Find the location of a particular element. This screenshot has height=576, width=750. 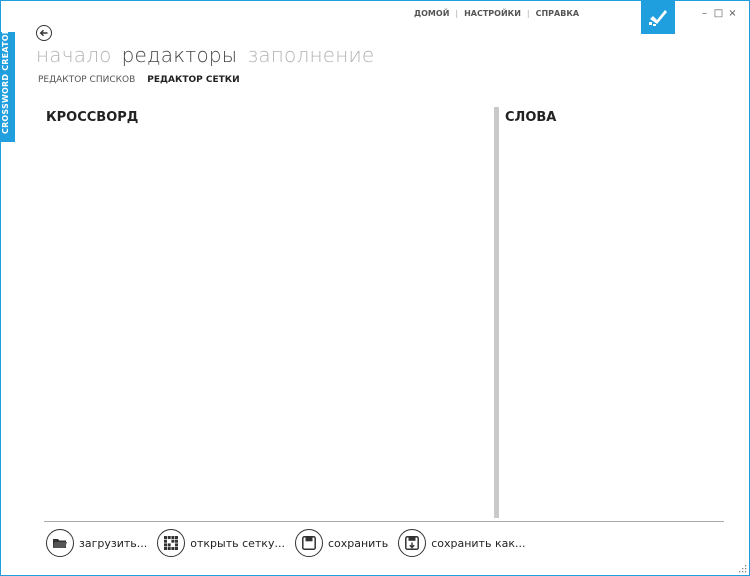

grid-icon is located at coordinates (171, 543).